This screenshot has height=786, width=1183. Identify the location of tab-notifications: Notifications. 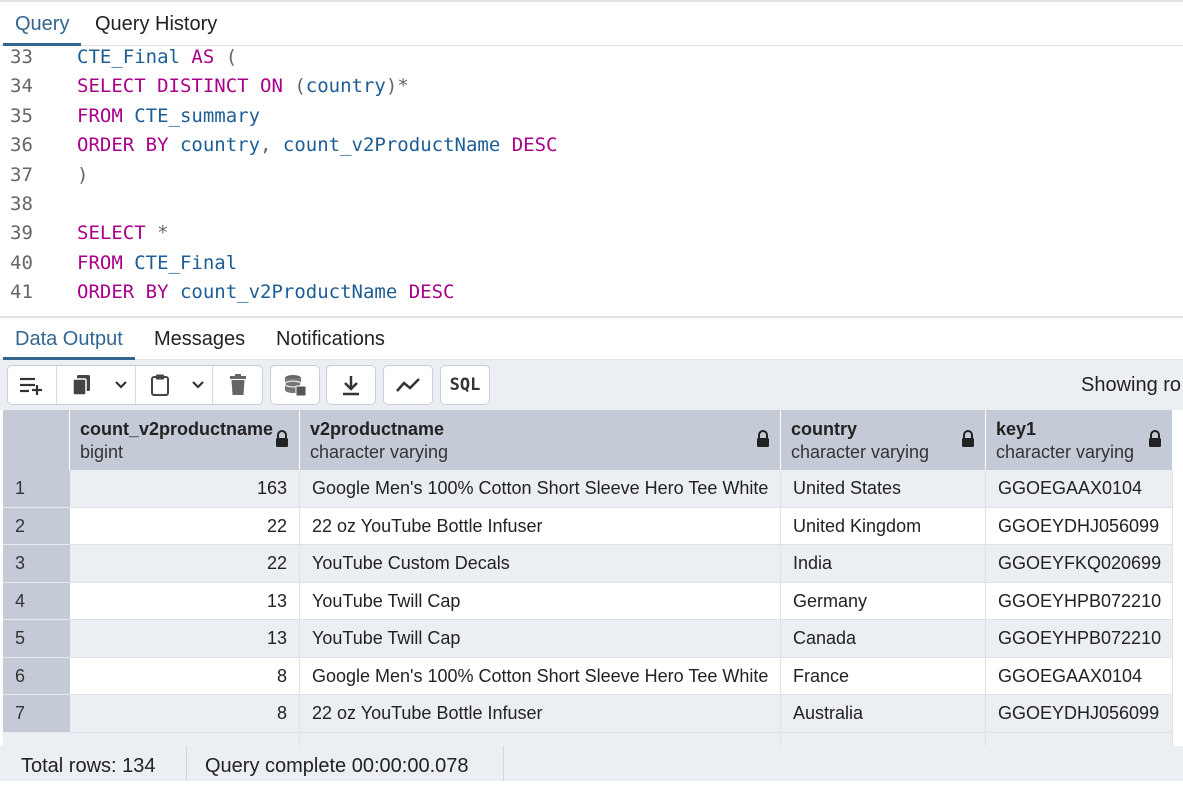
(330, 339).